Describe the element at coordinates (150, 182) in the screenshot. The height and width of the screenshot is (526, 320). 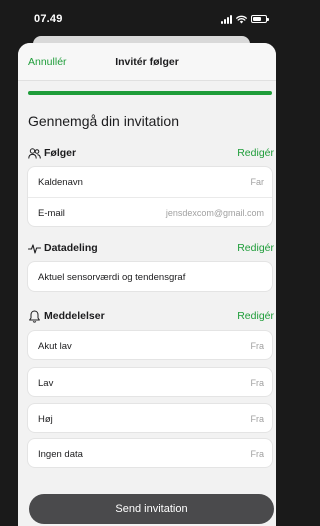
I see `nickname-row: Kaldenavn Far` at that location.